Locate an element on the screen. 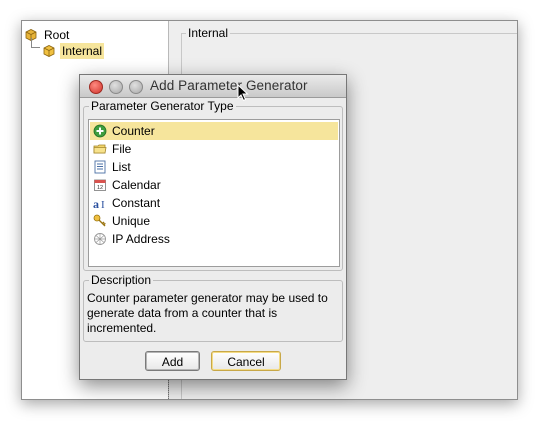 Image resolution: width=537 pixels, height=423 pixels. list-item-ip-address: IP Address is located at coordinates (214, 239).